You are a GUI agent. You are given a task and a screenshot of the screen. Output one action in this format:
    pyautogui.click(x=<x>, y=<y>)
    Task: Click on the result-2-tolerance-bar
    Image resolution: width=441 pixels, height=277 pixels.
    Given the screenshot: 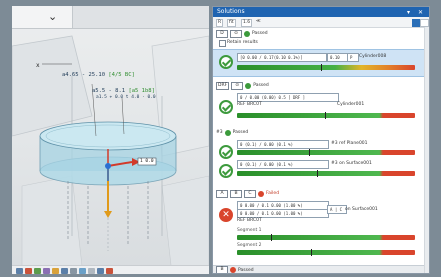 What is the action you would take?
    pyautogui.click(x=326, y=115)
    